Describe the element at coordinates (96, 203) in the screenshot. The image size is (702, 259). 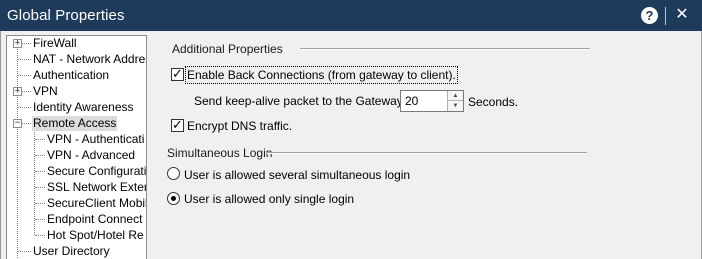
I see `tree-item-secureclient-mobile: SecureClient Mobil` at that location.